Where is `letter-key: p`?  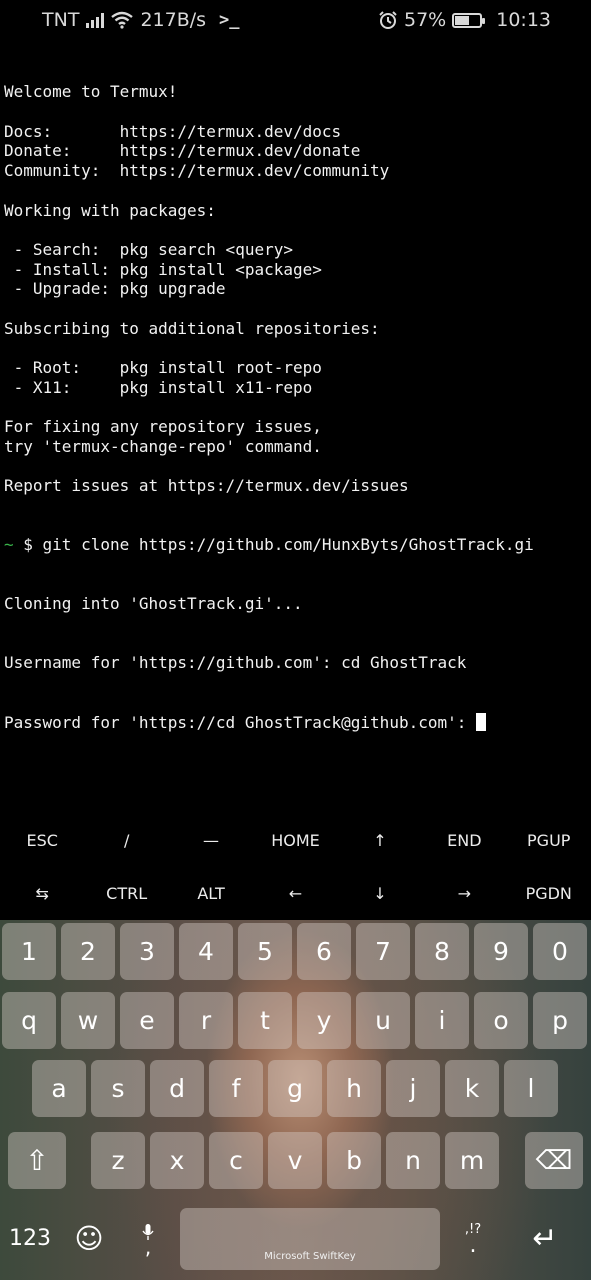 letter-key: p is located at coordinates (560, 1020).